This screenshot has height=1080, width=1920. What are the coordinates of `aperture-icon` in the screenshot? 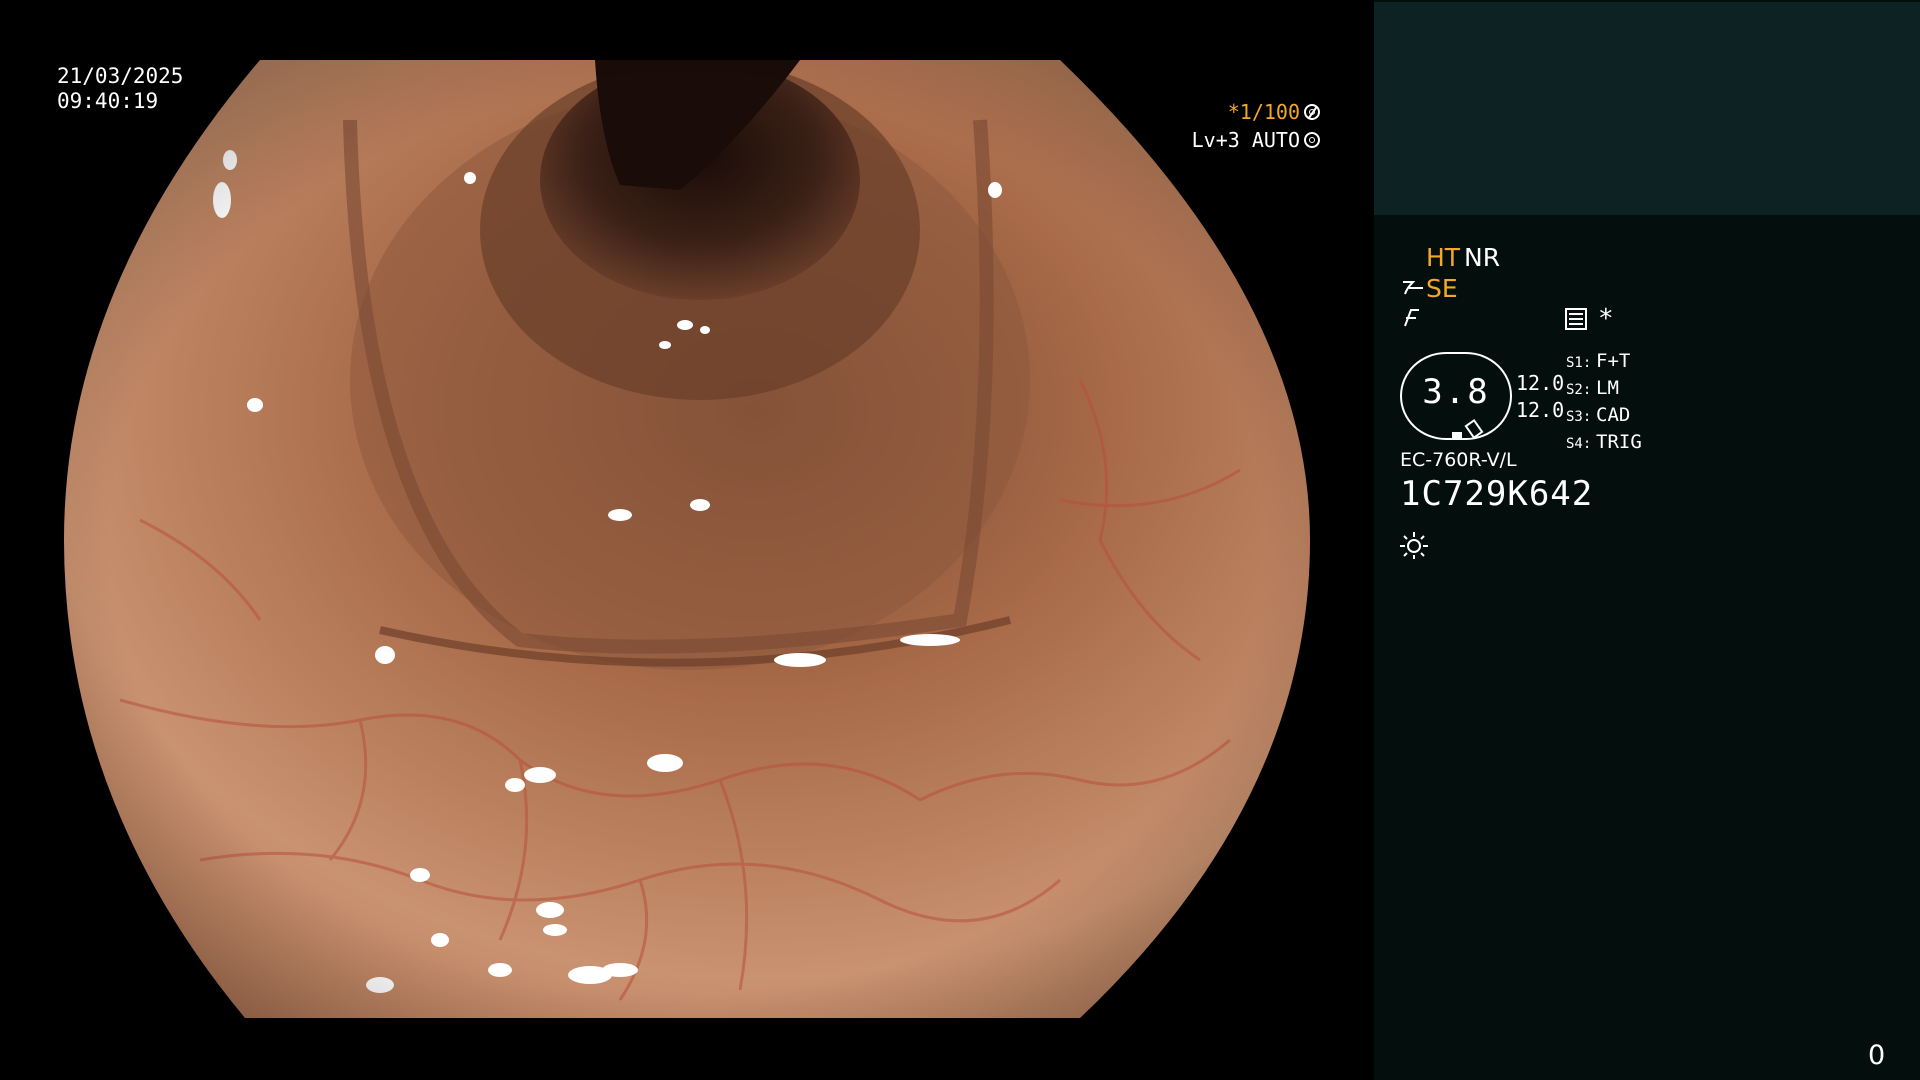 It's located at (1312, 112).